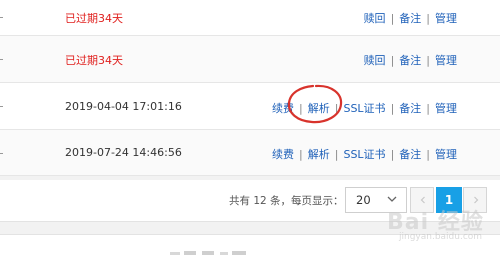  I want to click on chevron-down-icon, so click(392, 199).